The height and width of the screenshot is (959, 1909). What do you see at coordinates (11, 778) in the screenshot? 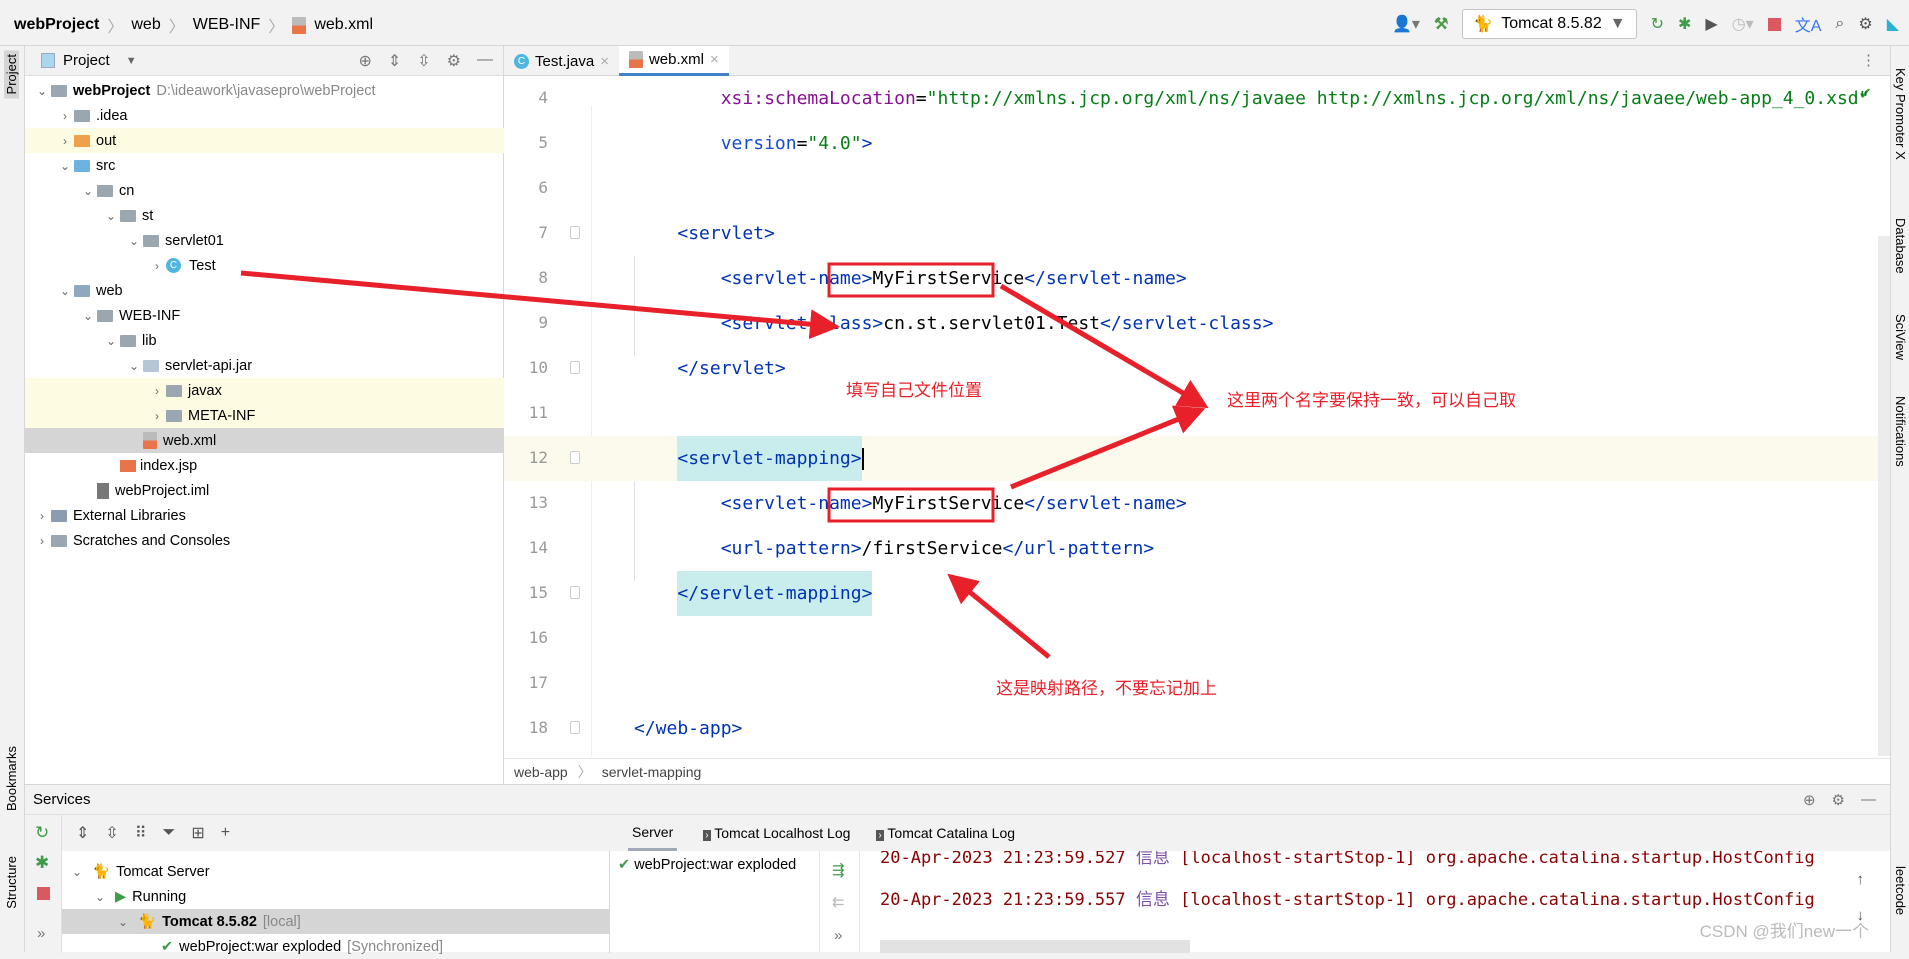
I see `bookmarks-tool-button: Bookmarks` at bounding box center [11, 778].